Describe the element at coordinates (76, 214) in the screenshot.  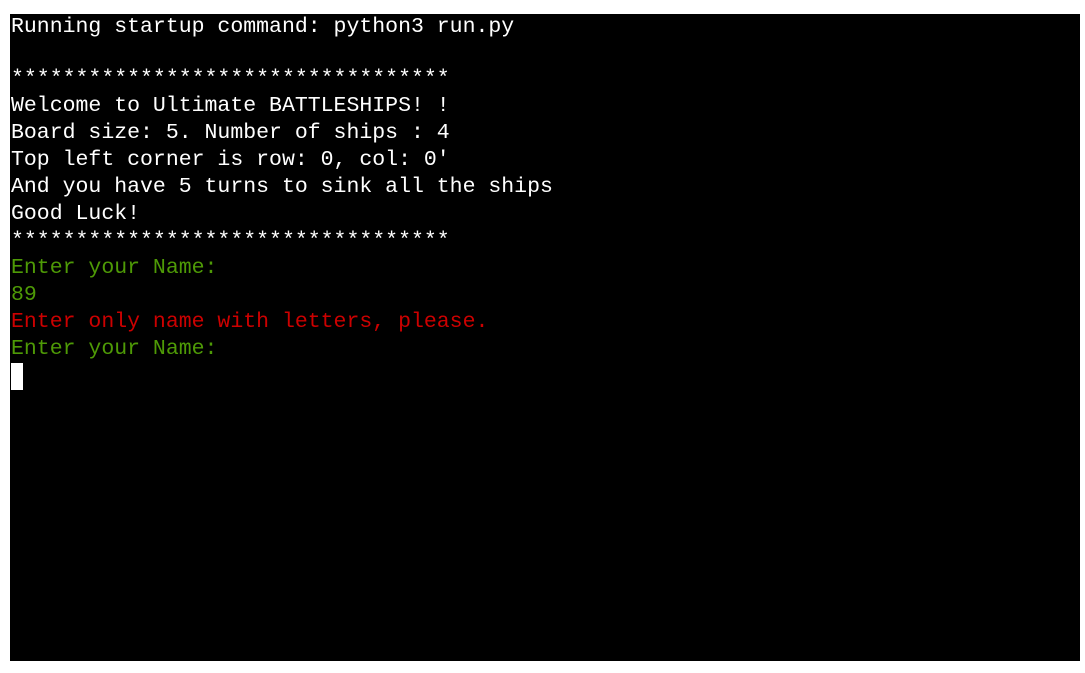
I see `good-luck-line: Good Luck!` at that location.